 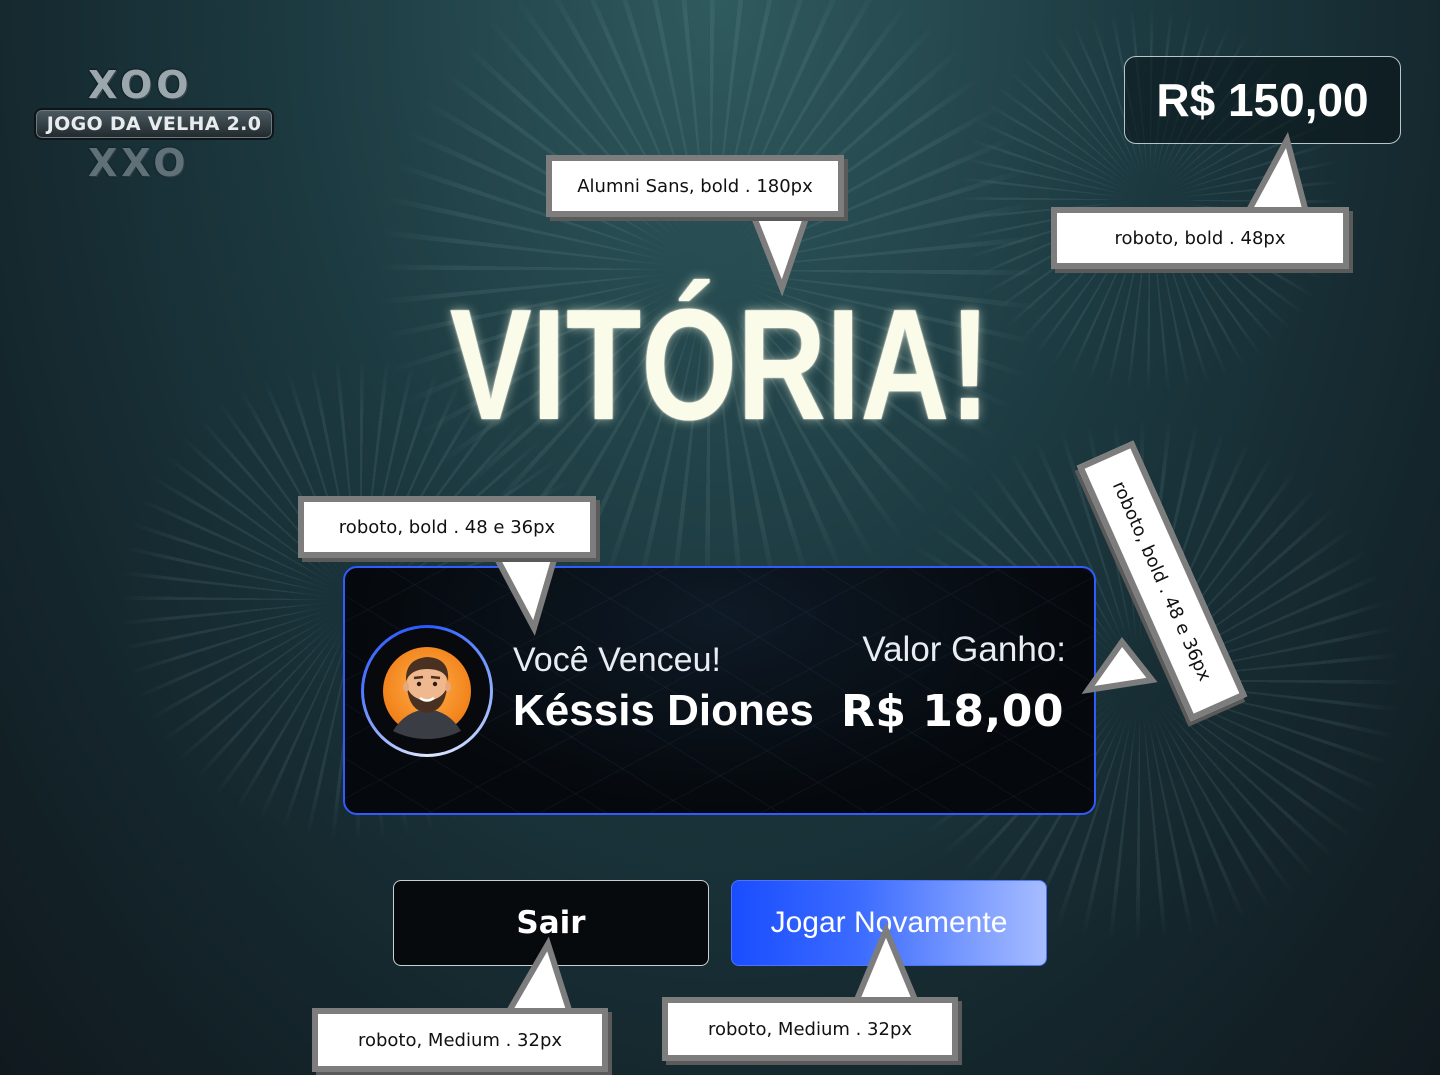 What do you see at coordinates (889, 923) in the screenshot?
I see `play-again-button: Jogar Novamente` at bounding box center [889, 923].